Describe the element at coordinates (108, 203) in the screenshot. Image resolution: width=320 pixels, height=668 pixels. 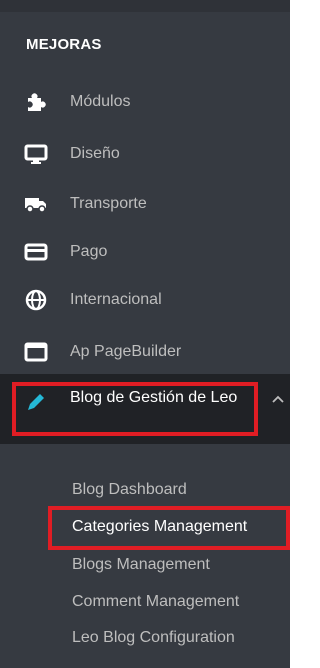
I see `nav-item-label: Transporte` at that location.